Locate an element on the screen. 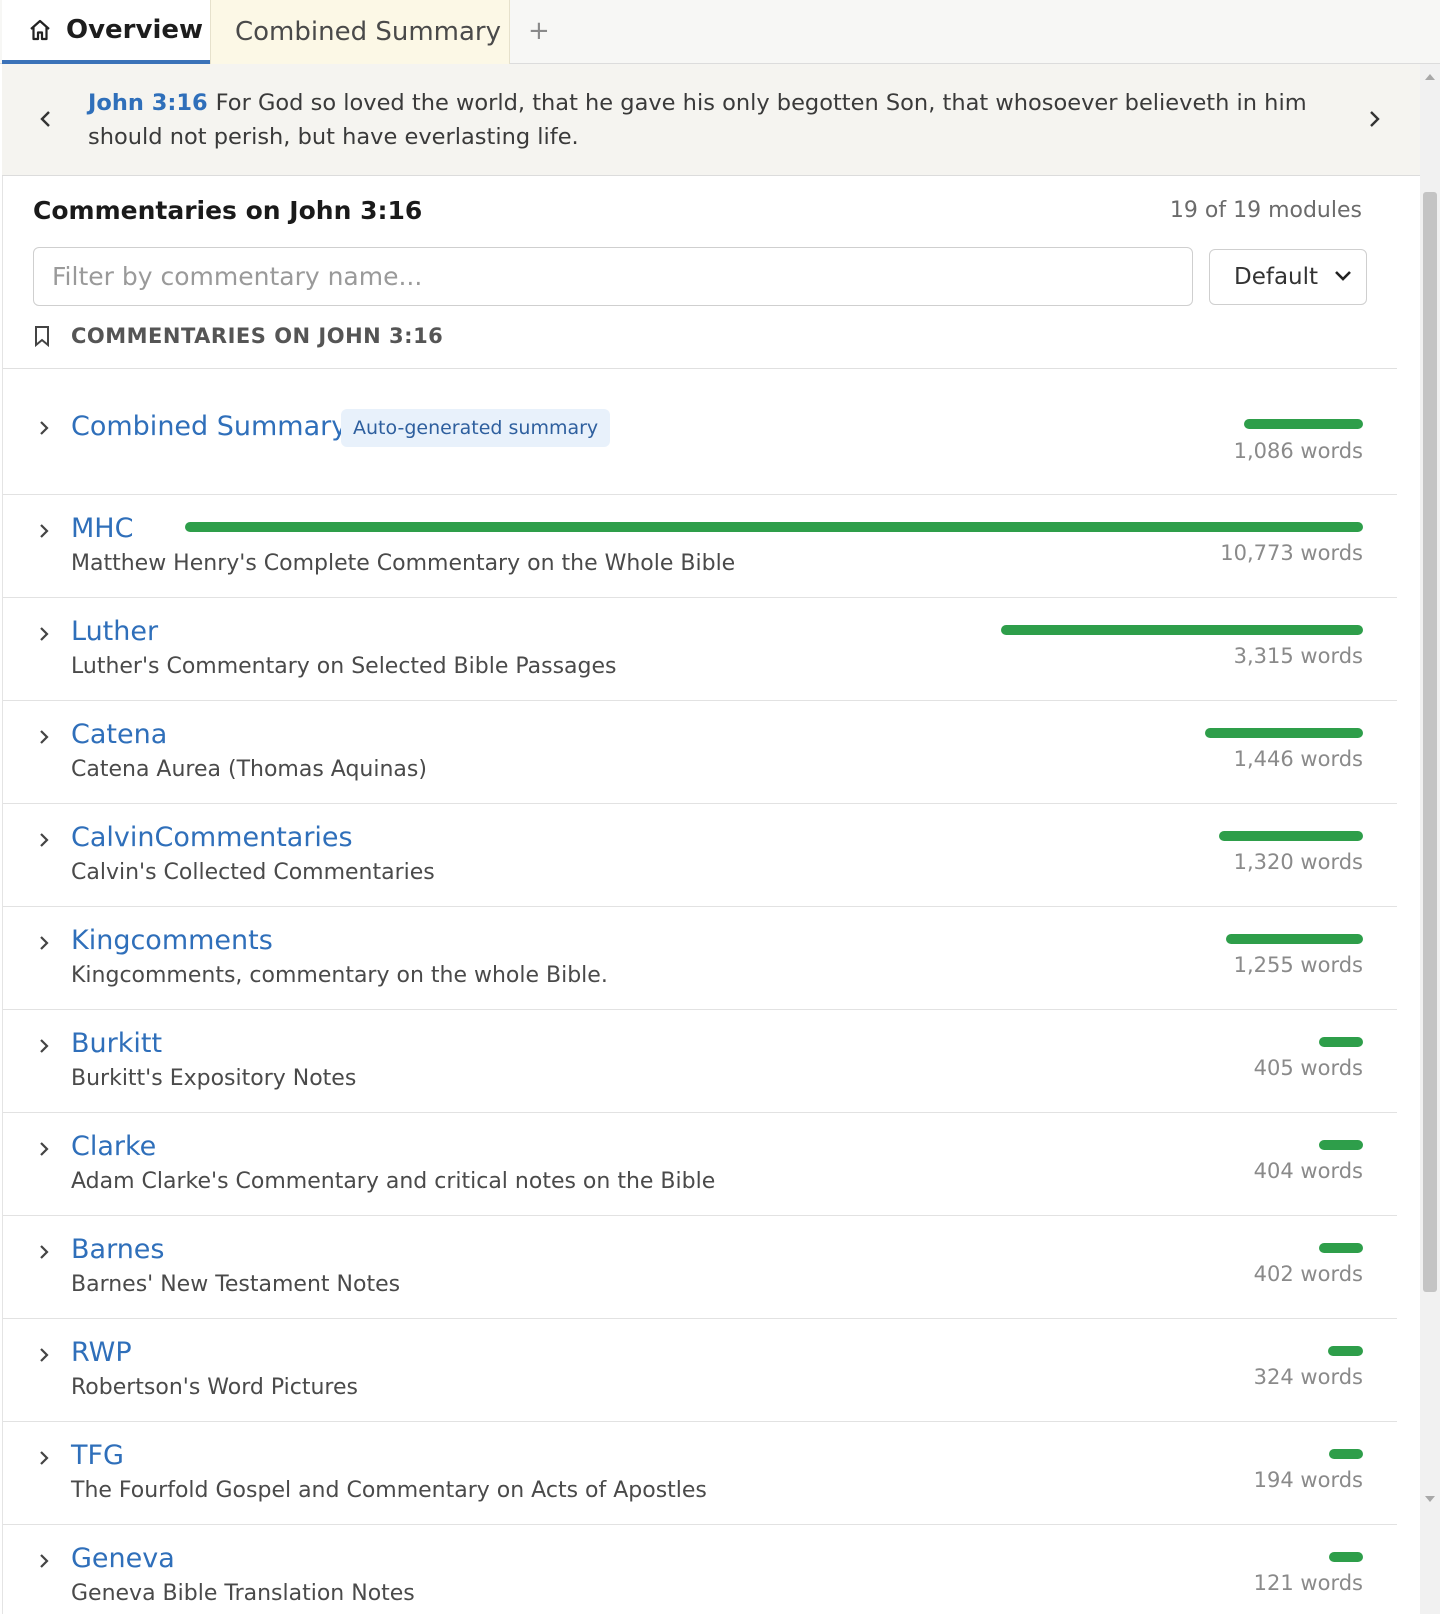  commentary-name: Clarke is located at coordinates (113, 1146).